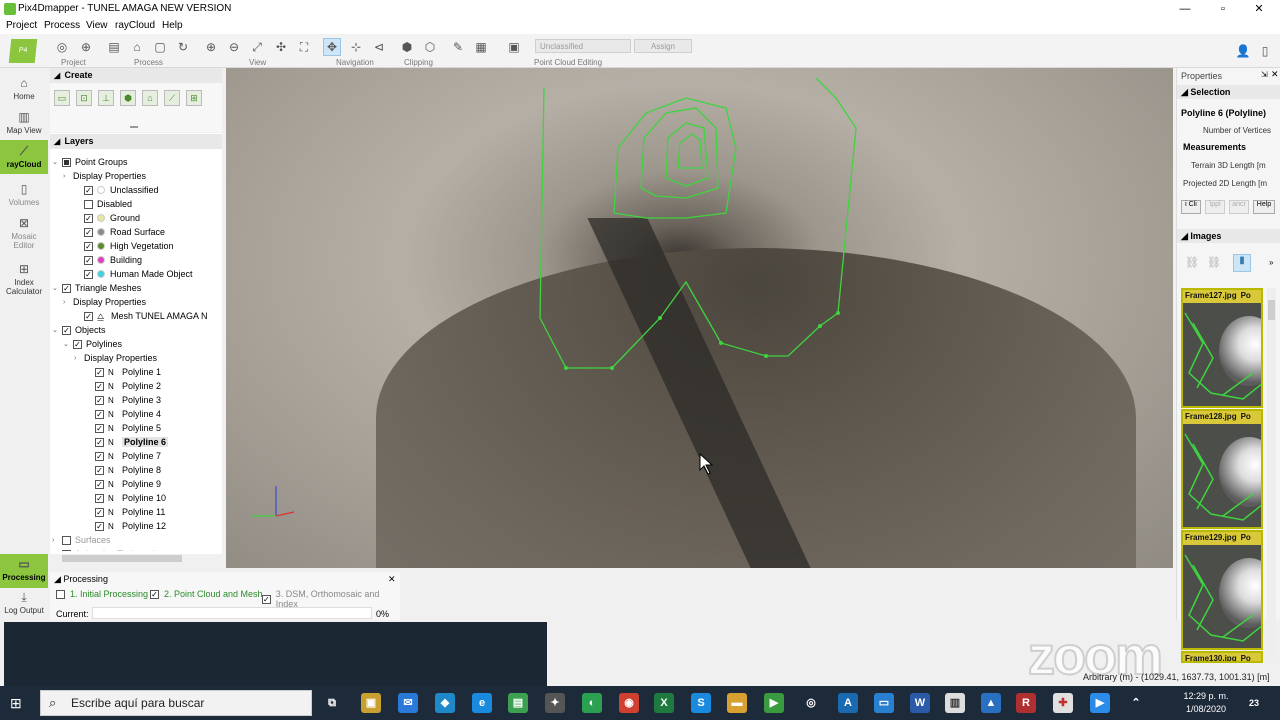 Image resolution: width=1280 pixels, height=720 pixels. What do you see at coordinates (86, 47) in the screenshot?
I see `project-target-icon: ⊕` at bounding box center [86, 47].